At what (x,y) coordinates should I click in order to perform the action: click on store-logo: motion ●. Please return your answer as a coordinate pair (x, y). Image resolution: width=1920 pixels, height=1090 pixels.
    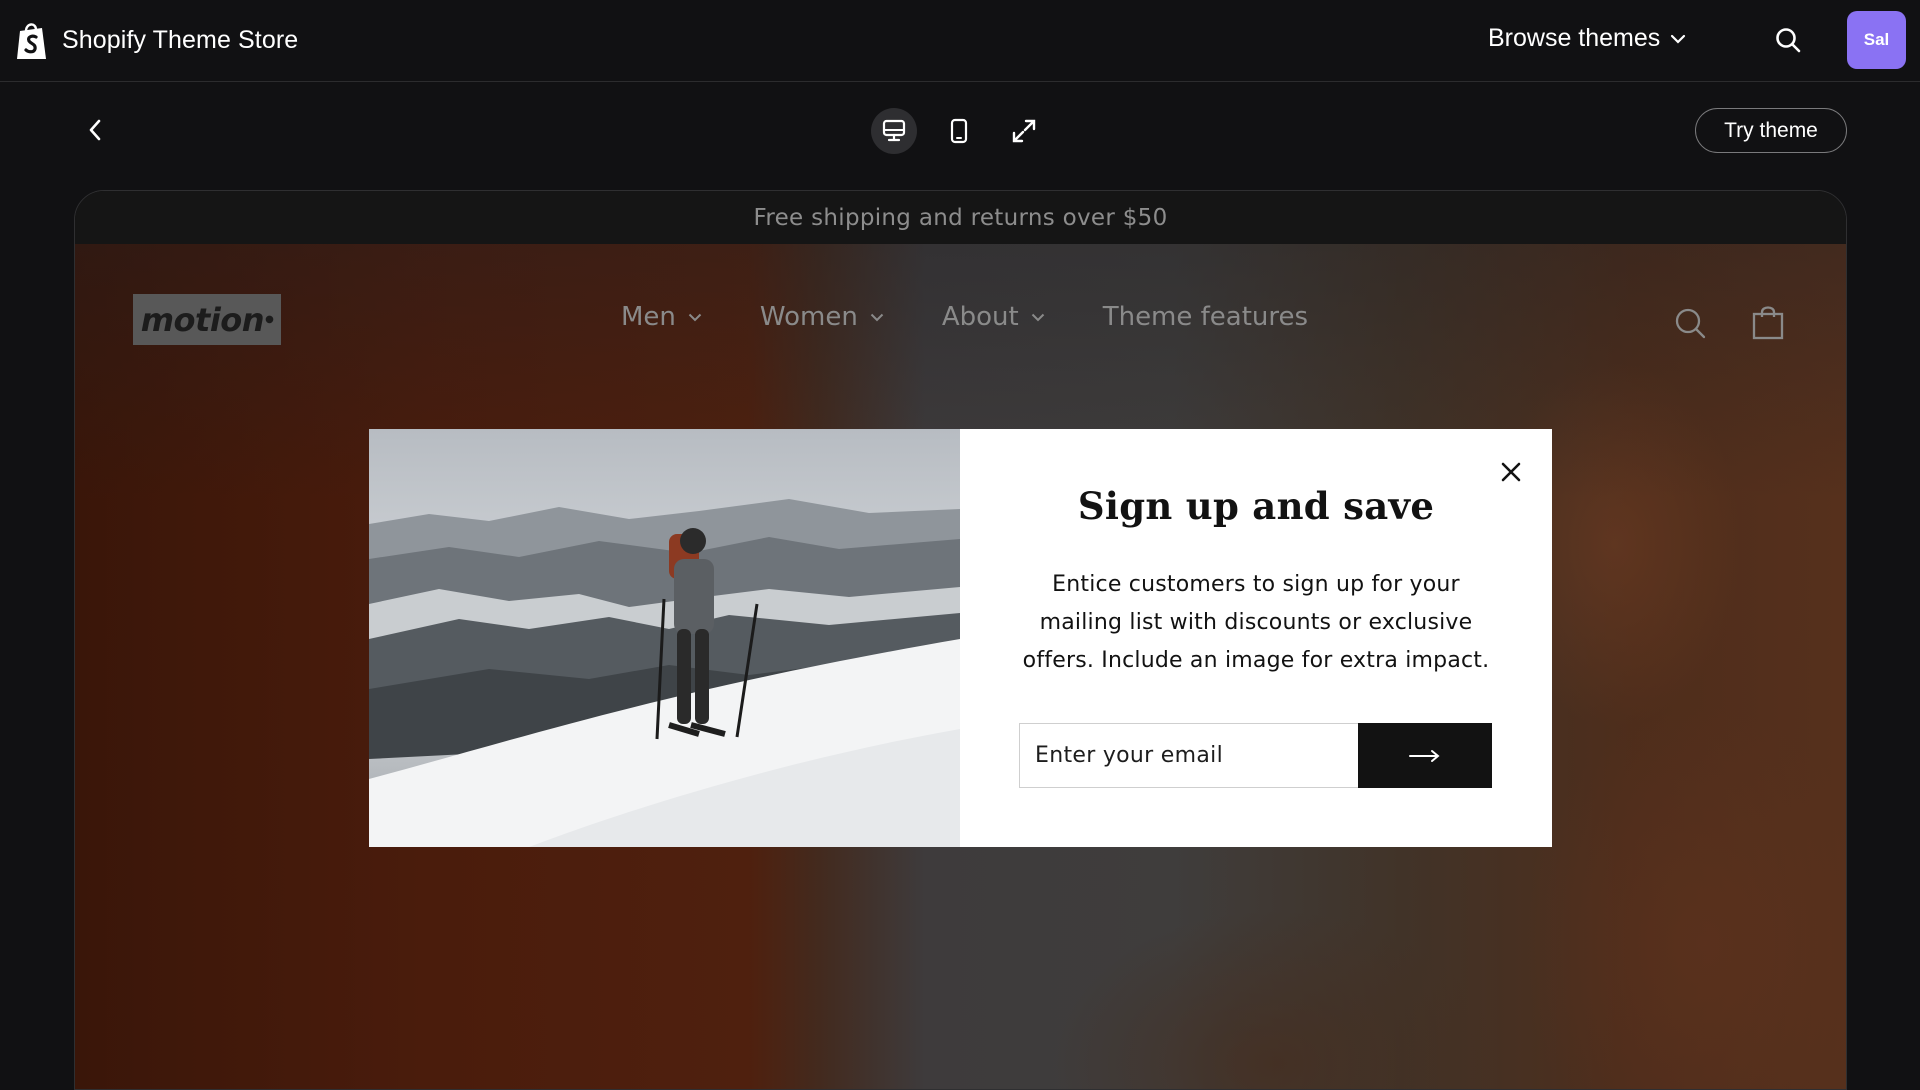
    Looking at the image, I should click on (207, 319).